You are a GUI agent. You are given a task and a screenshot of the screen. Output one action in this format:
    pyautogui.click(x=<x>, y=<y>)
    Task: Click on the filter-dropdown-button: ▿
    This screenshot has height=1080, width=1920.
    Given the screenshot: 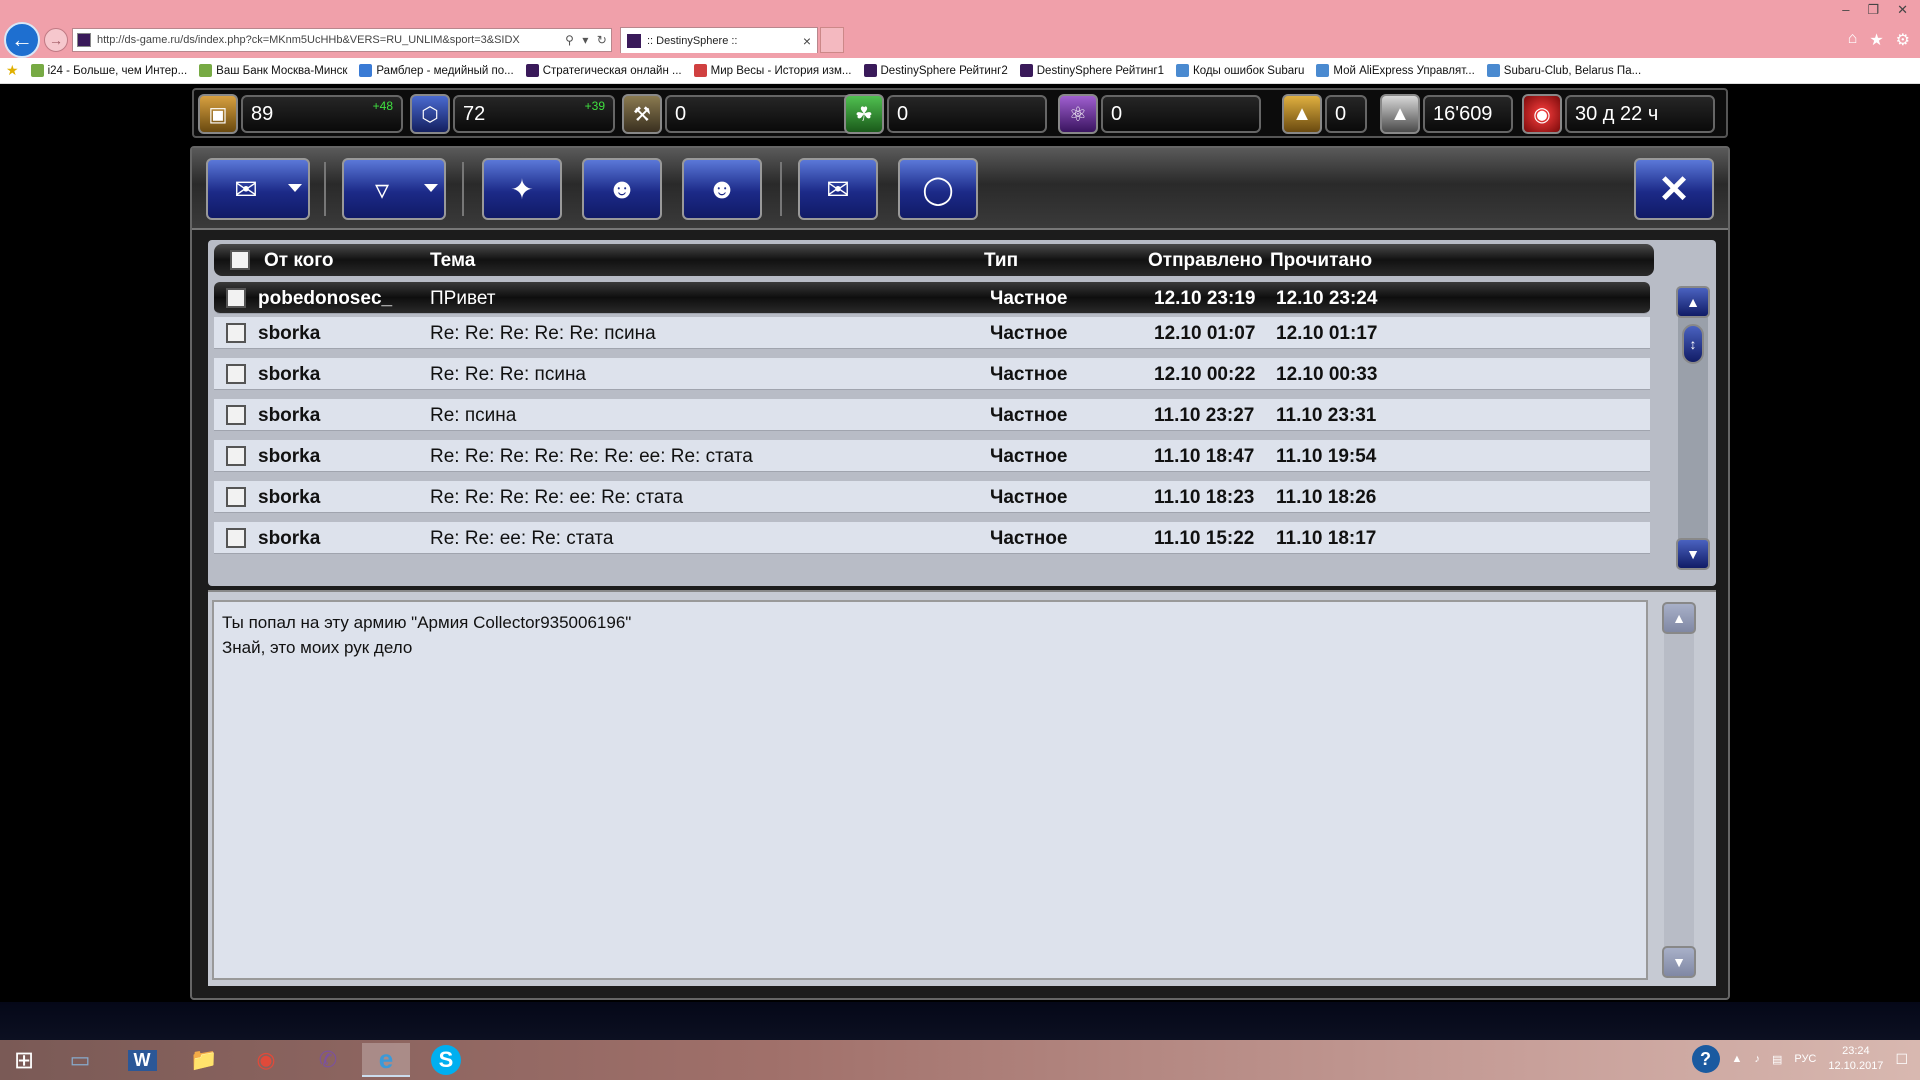 What is the action you would take?
    pyautogui.click(x=394, y=189)
    